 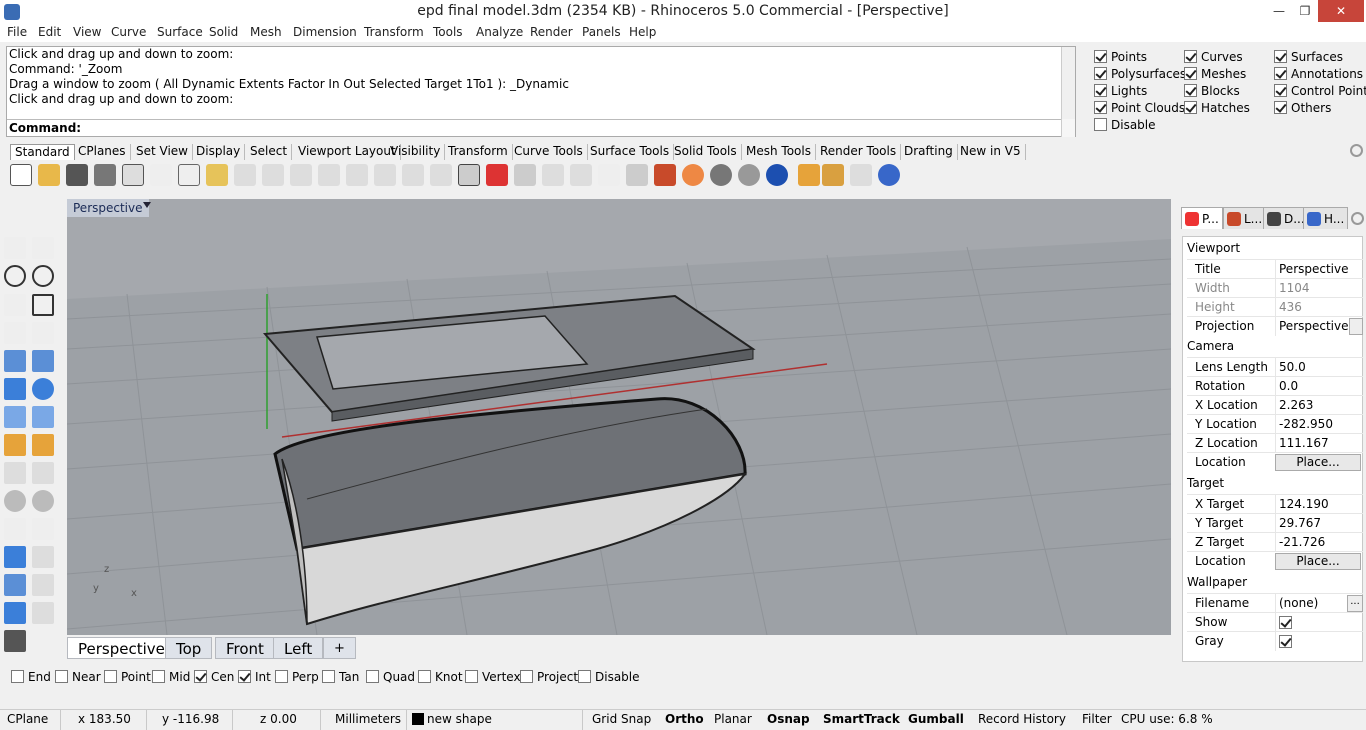 What do you see at coordinates (49, 175) in the screenshot?
I see `open-folder-icon` at bounding box center [49, 175].